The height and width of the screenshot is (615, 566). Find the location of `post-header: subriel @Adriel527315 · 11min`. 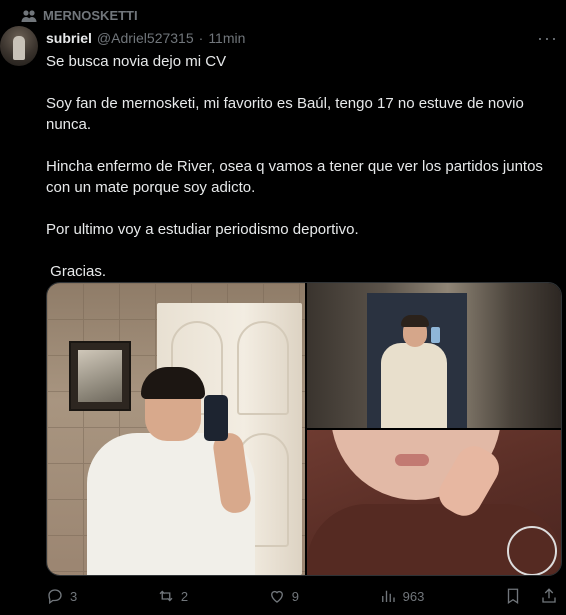

post-header: subriel @Adriel527315 · 11min is located at coordinates (145, 38).